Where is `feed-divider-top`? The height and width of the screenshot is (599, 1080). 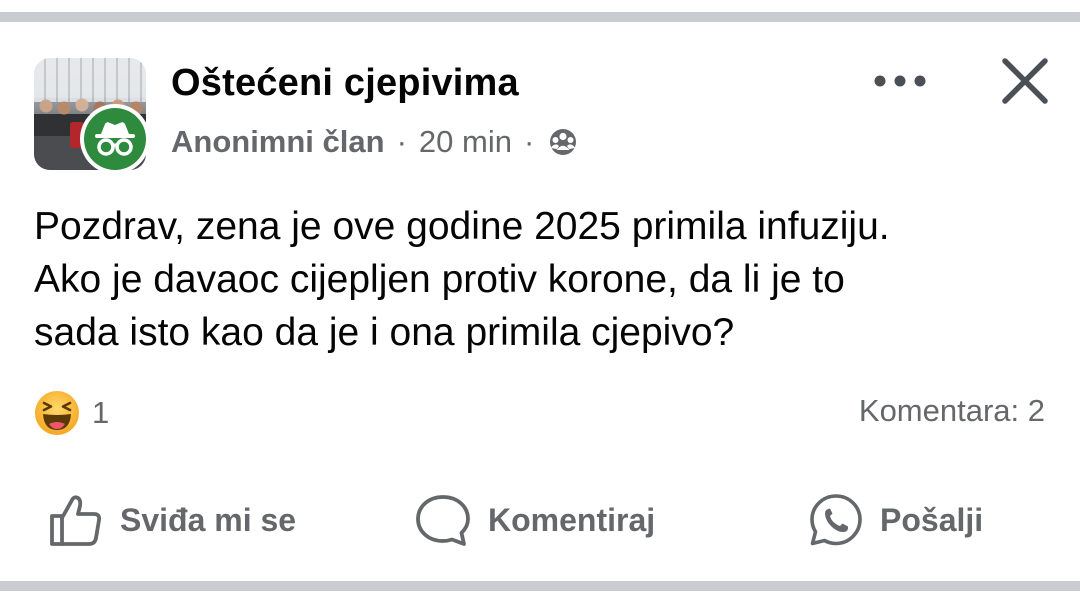
feed-divider-top is located at coordinates (540, 17).